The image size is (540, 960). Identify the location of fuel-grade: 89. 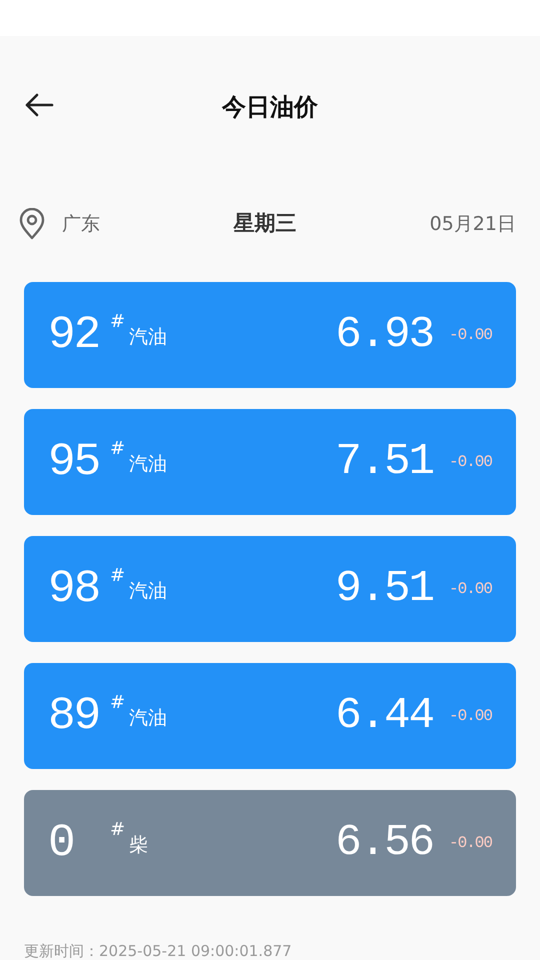
(74, 716).